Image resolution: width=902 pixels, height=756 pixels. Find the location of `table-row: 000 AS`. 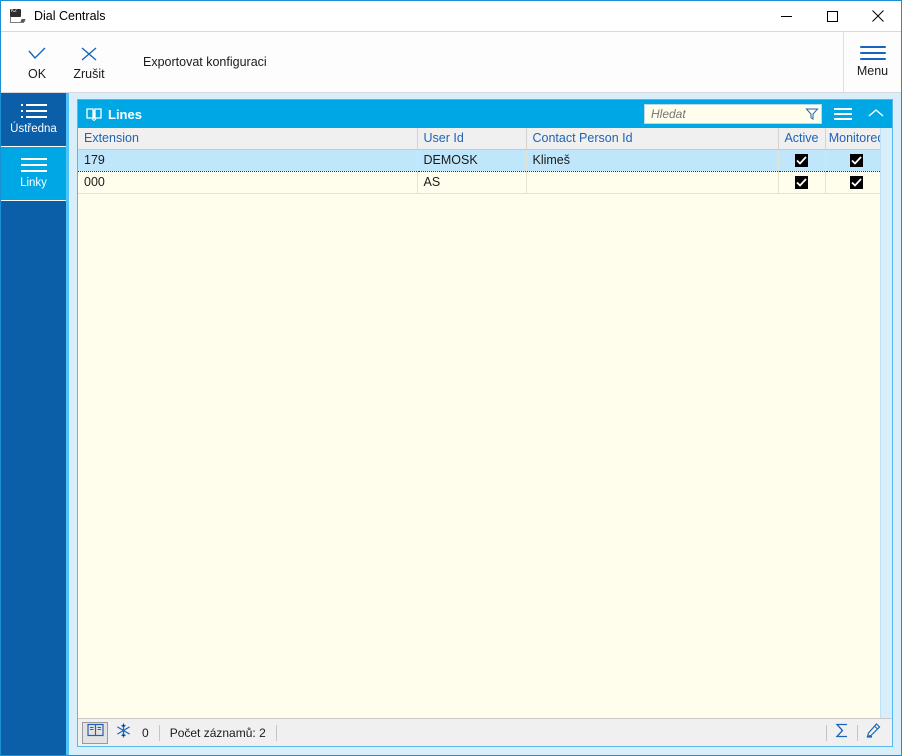

table-row: 000 AS is located at coordinates (483, 182).